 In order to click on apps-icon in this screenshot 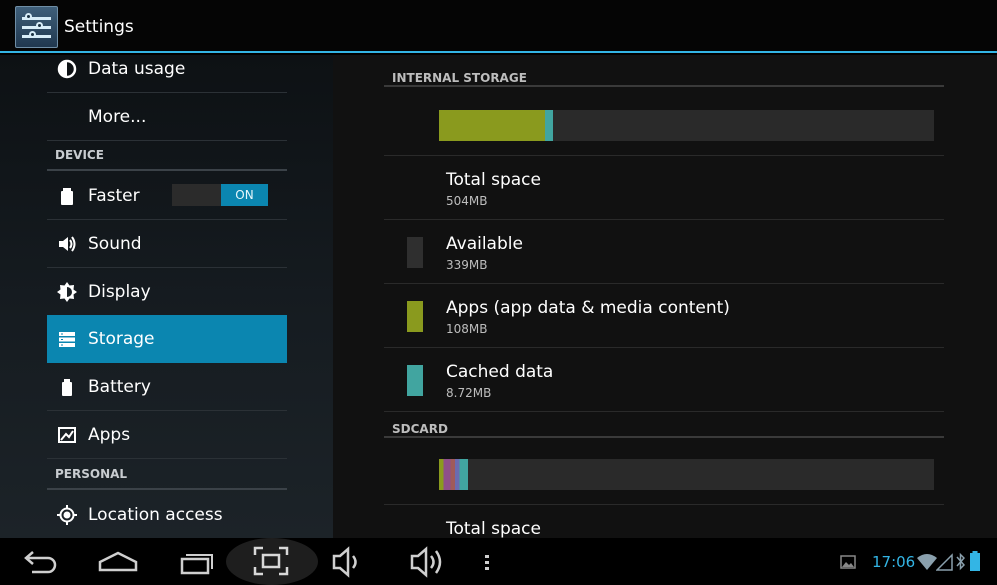, I will do `click(67, 435)`.